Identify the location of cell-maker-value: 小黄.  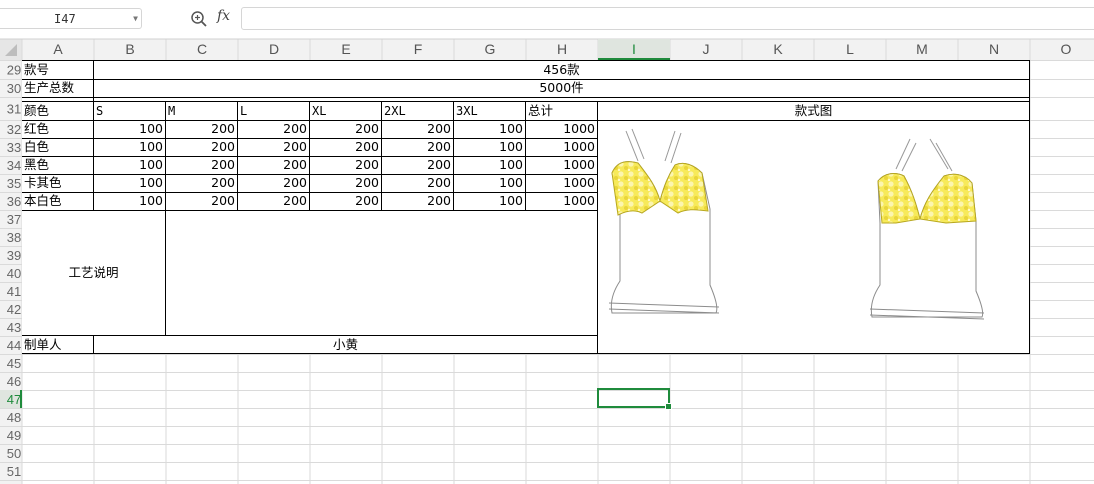
(345, 345).